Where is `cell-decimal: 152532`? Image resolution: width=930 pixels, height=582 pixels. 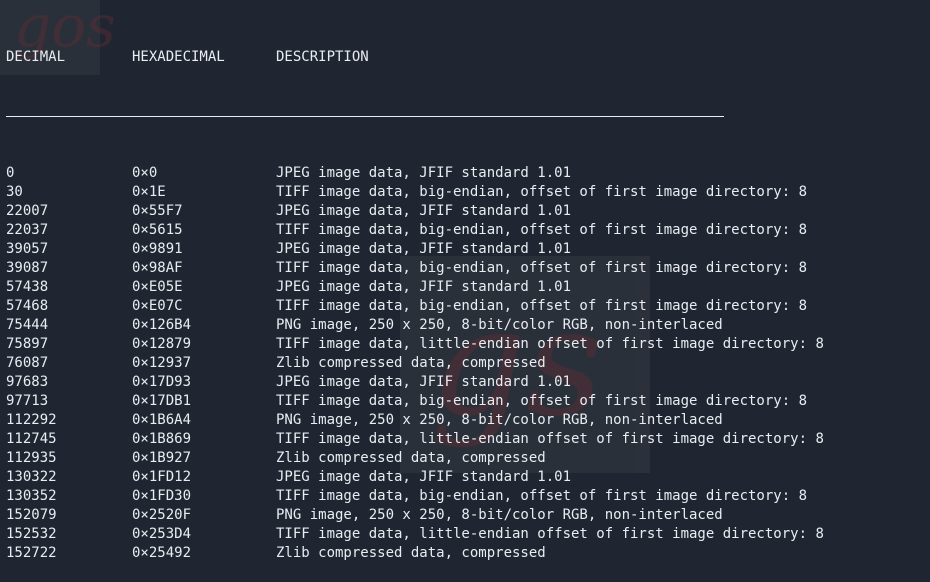
cell-decimal: 152532 is located at coordinates (31, 534).